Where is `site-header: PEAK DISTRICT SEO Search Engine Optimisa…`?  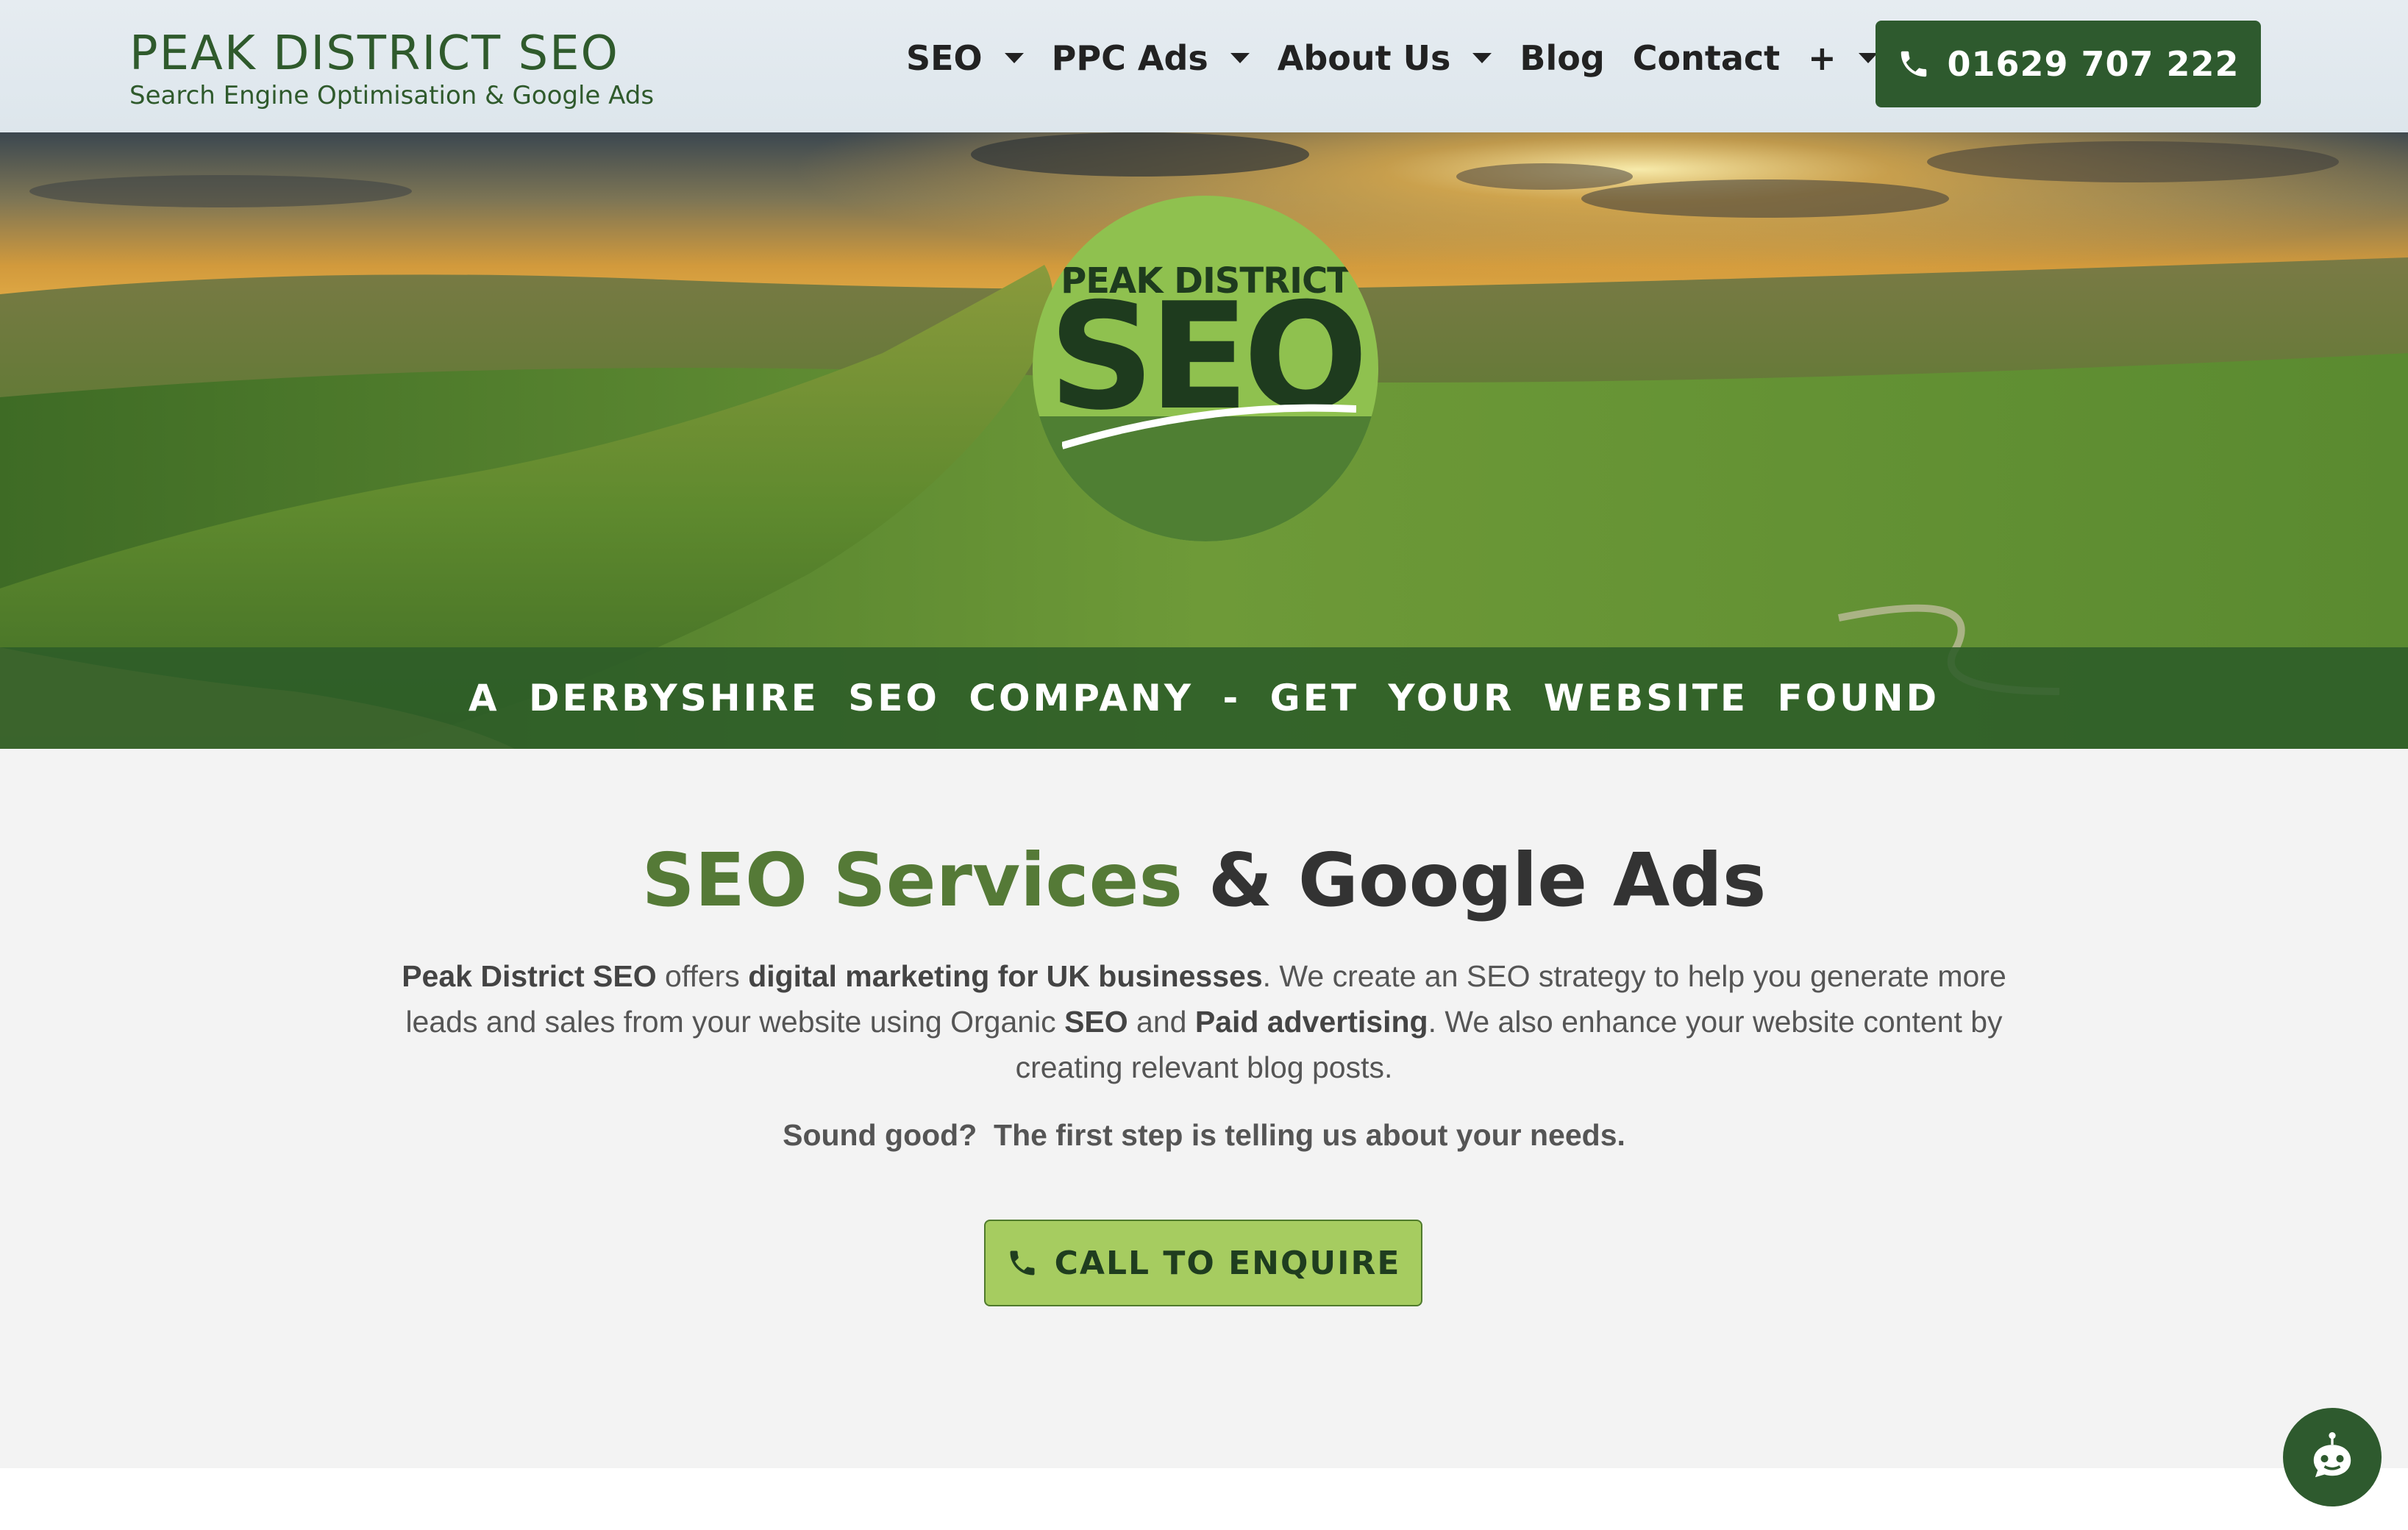
site-header: PEAK DISTRICT SEO Search Engine Optimisa… is located at coordinates (1204, 66).